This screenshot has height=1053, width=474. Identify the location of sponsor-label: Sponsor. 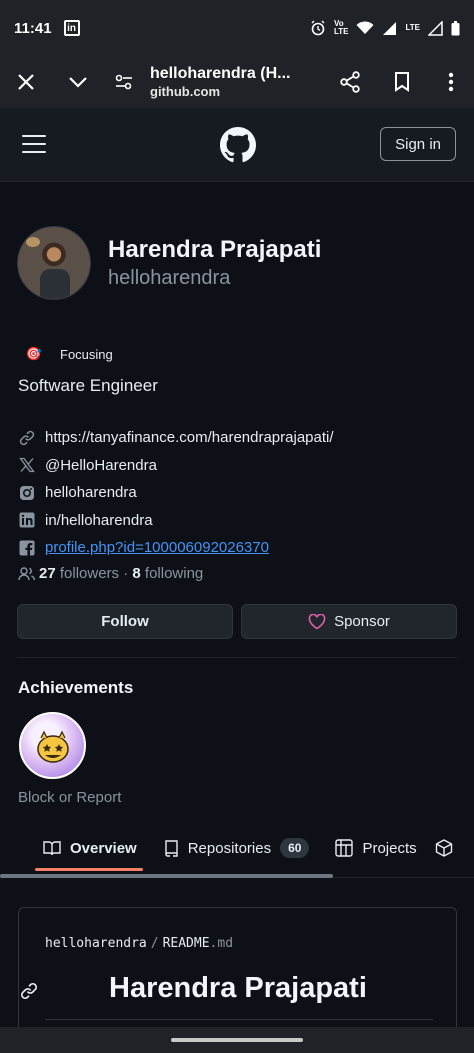
(362, 621).